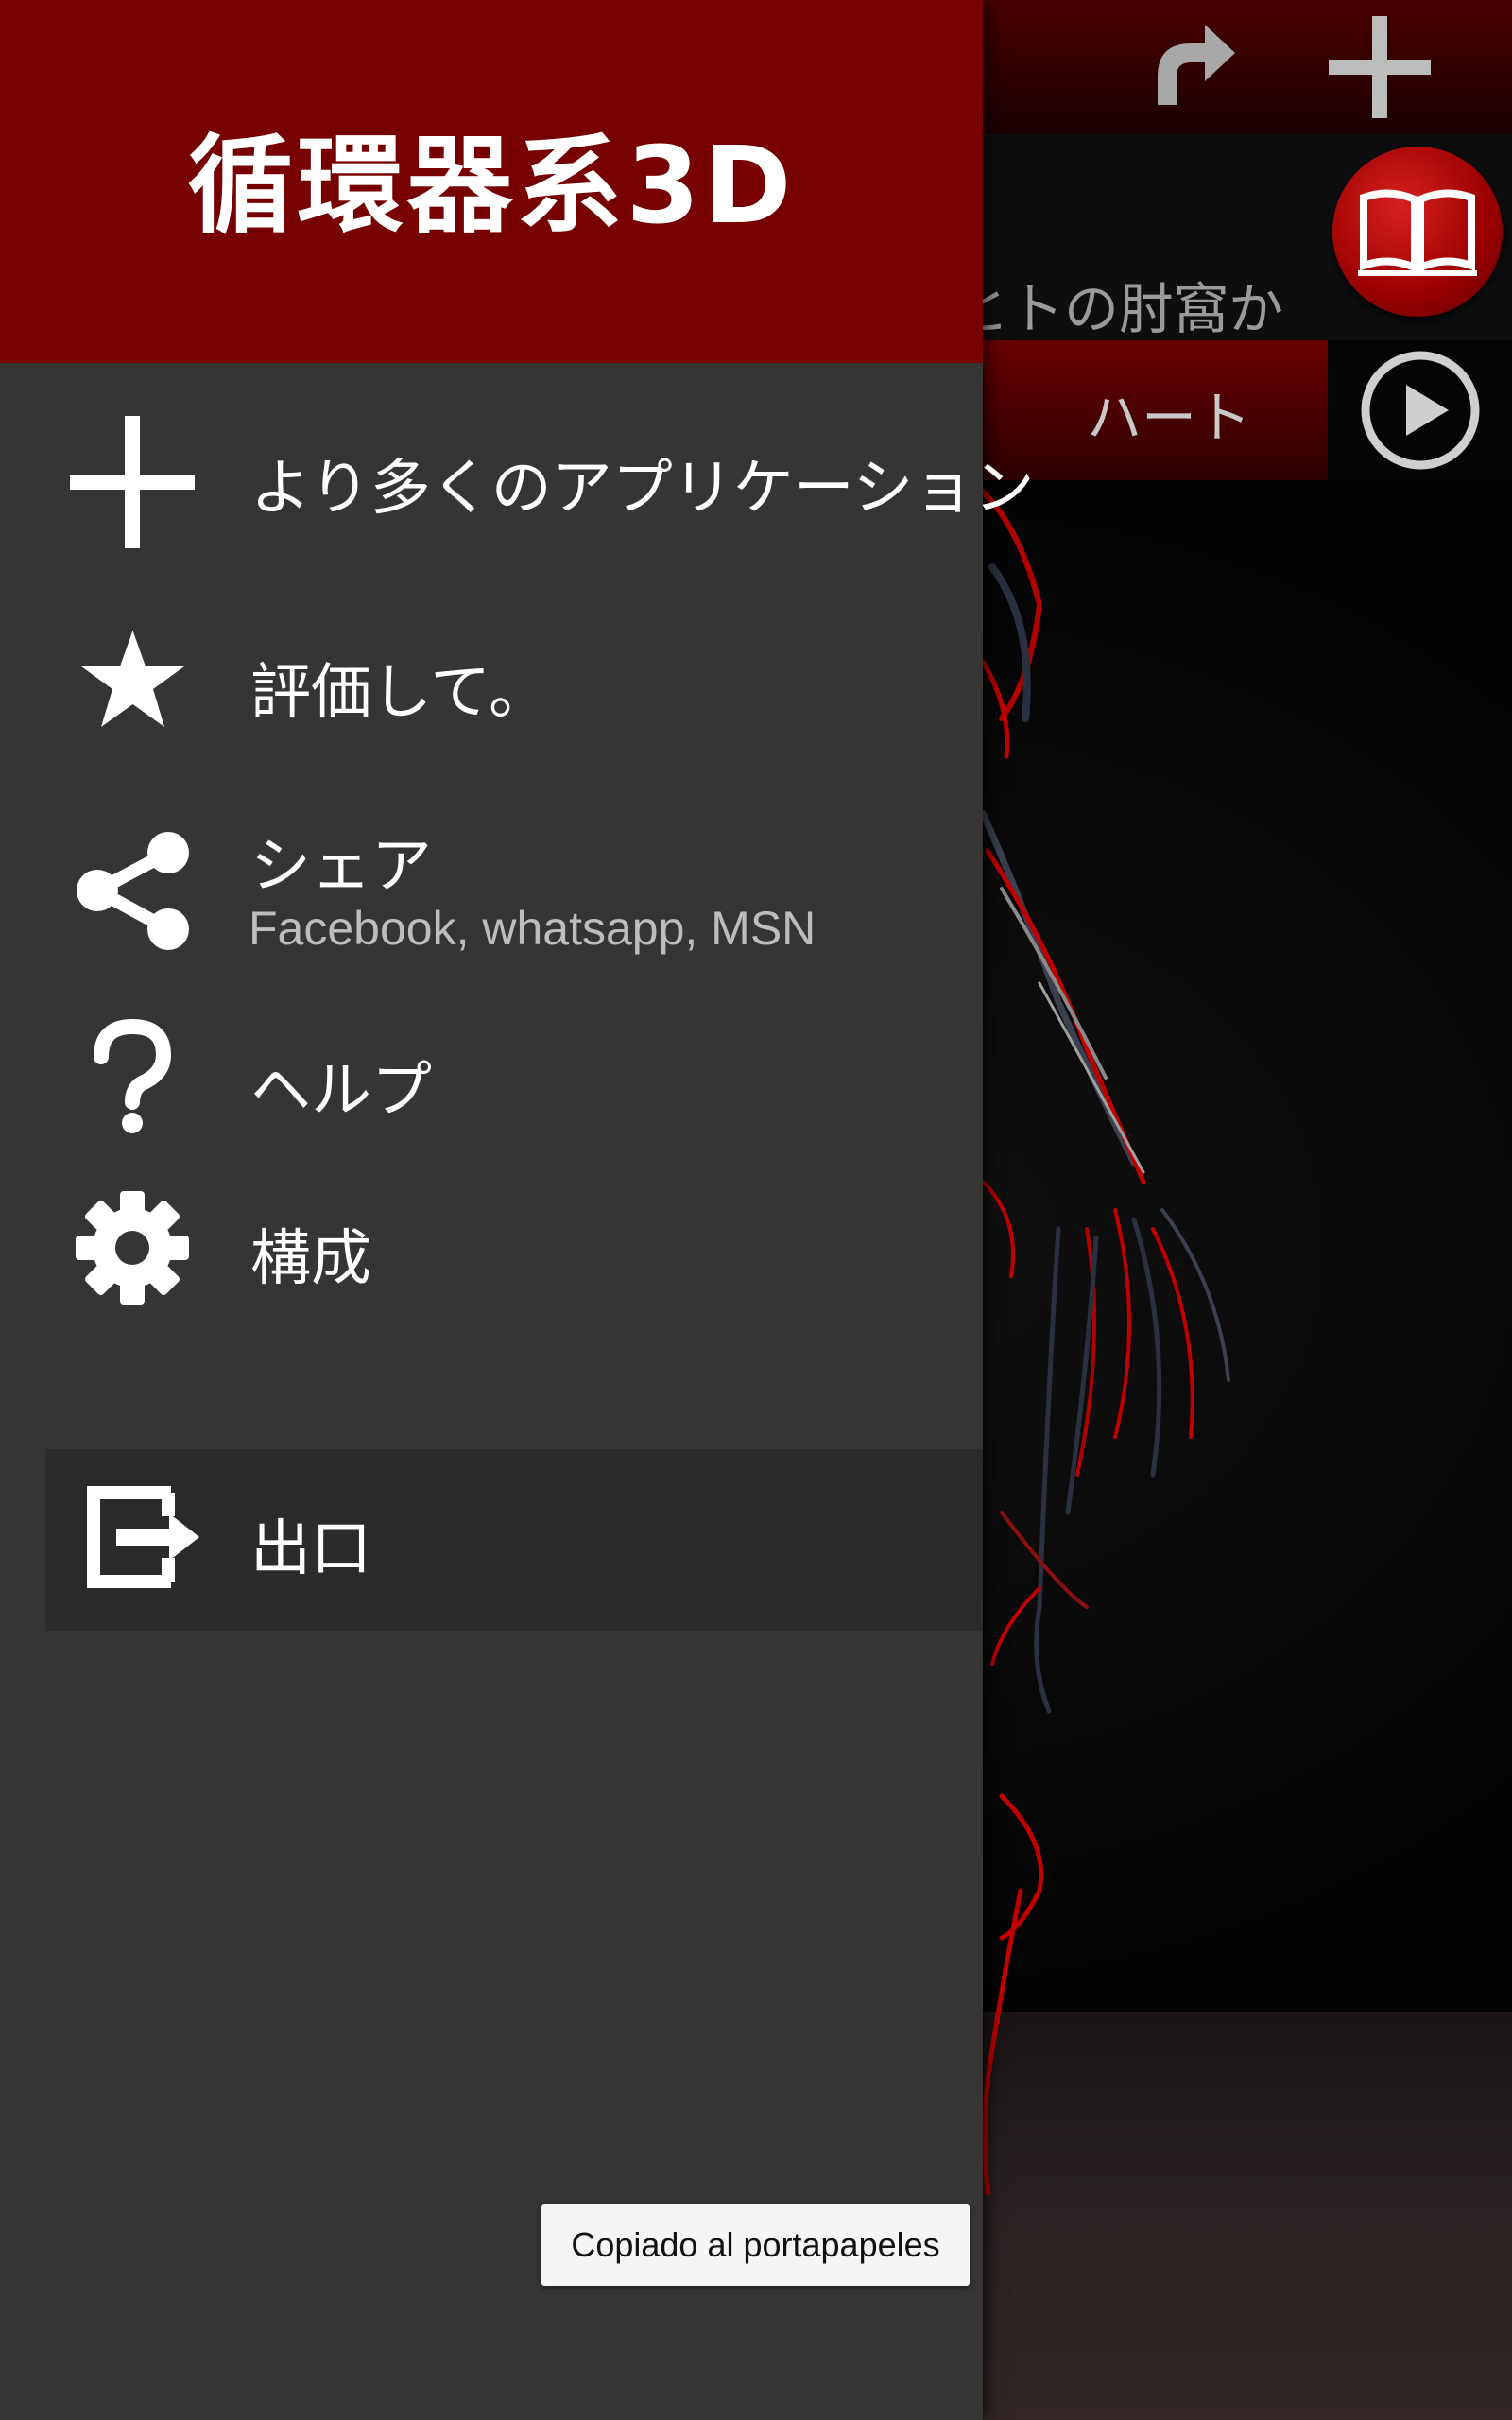 This screenshot has width=1512, height=2420. I want to click on menu-item-label: ヘルプ, so click(341, 1091).